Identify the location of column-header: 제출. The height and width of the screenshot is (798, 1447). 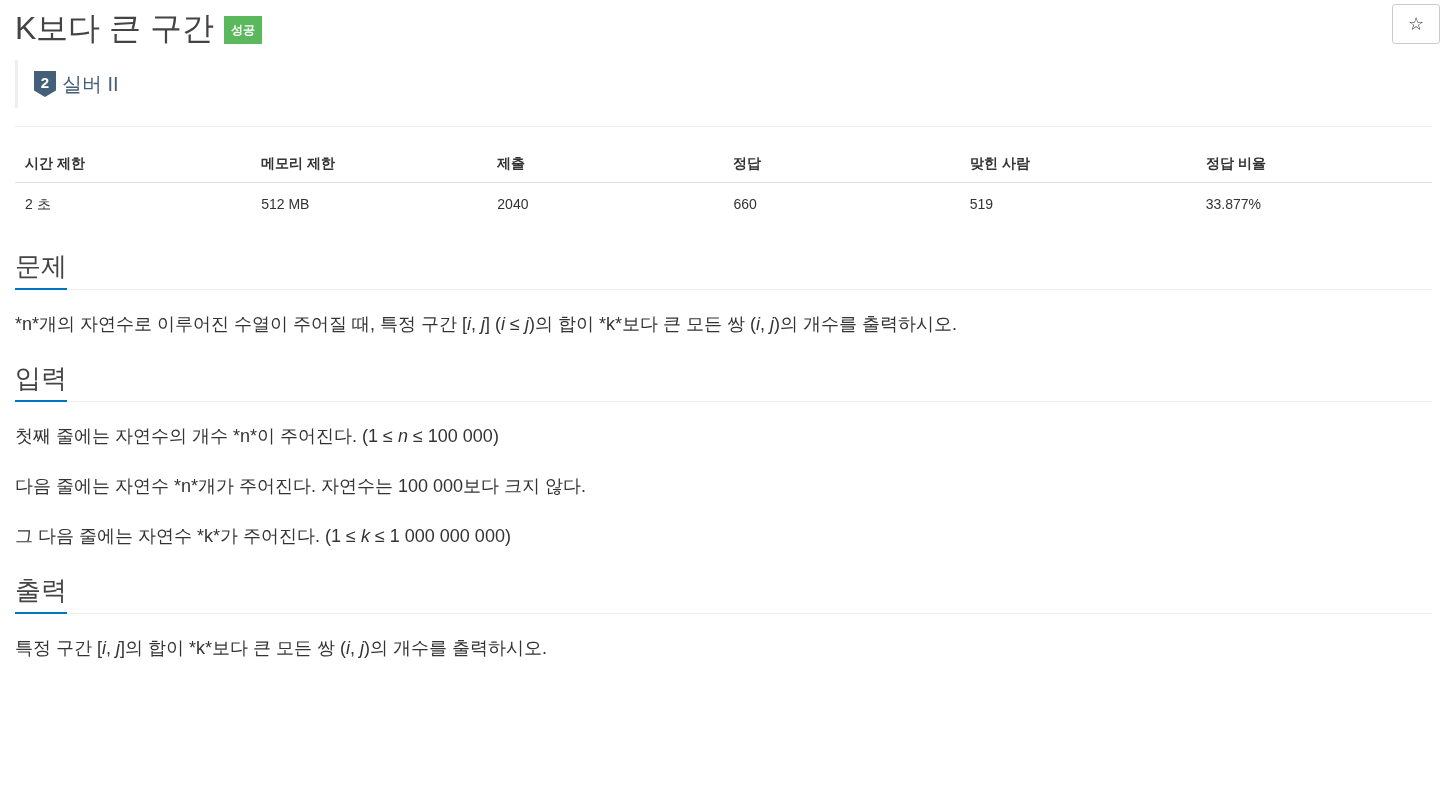
(605, 164).